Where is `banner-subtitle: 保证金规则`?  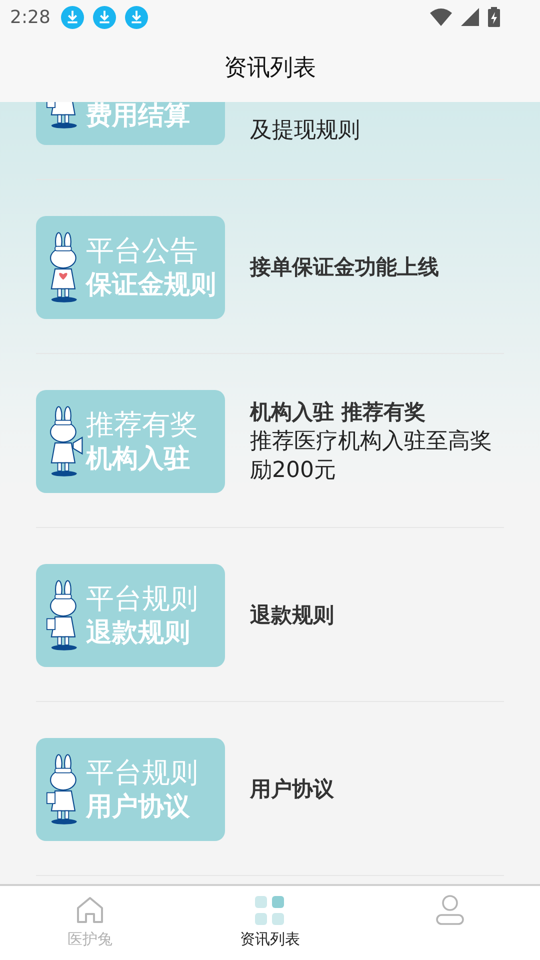
banner-subtitle: 保证金规则 is located at coordinates (151, 285).